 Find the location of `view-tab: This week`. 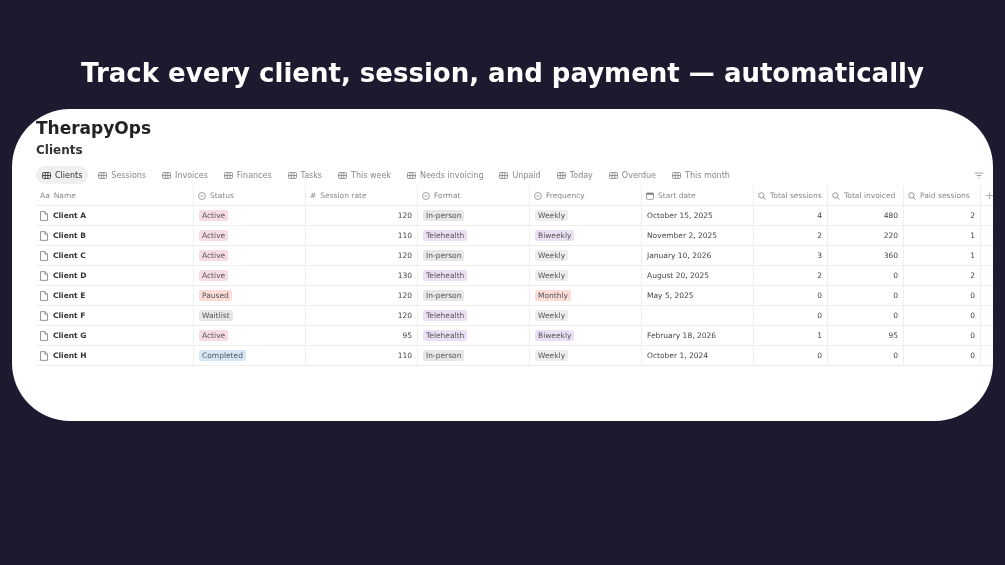

view-tab: This week is located at coordinates (364, 175).